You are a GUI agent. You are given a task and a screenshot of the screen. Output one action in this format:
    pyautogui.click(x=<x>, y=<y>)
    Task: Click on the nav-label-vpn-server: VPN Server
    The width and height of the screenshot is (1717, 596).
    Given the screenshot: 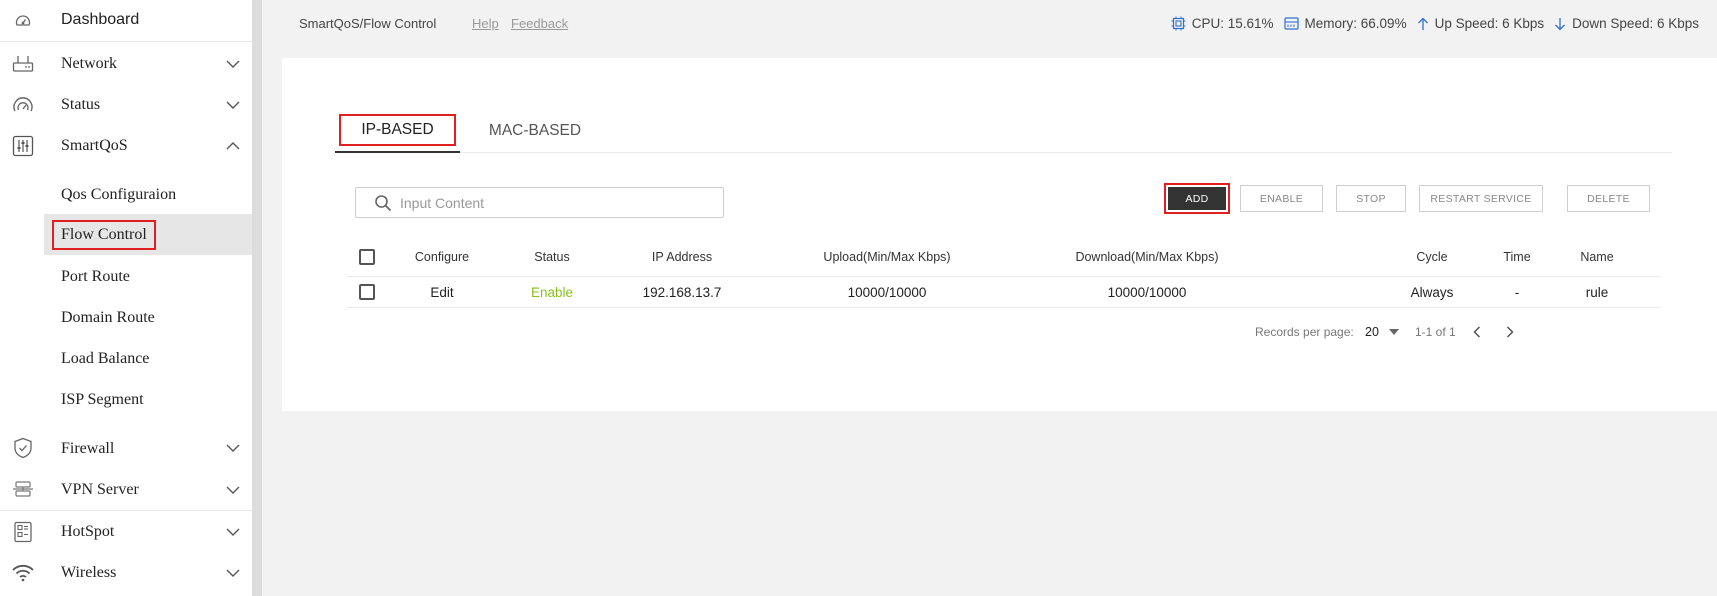 What is the action you would take?
    pyautogui.click(x=100, y=489)
    